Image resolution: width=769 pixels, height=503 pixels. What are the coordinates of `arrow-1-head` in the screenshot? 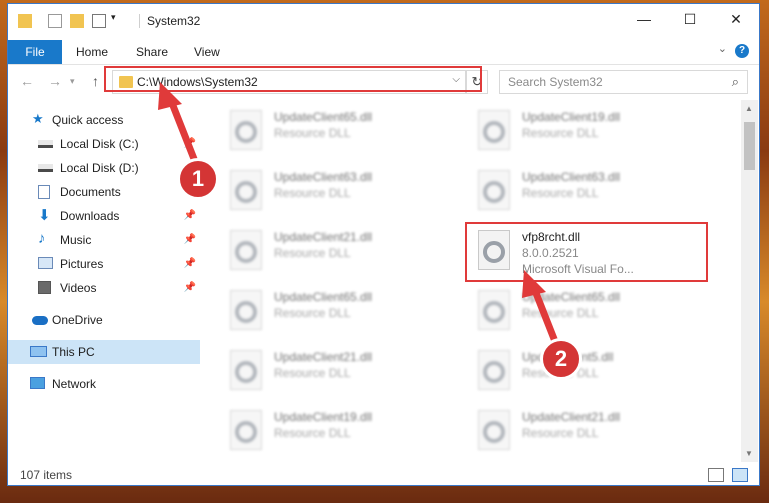 It's located at (170, 96).